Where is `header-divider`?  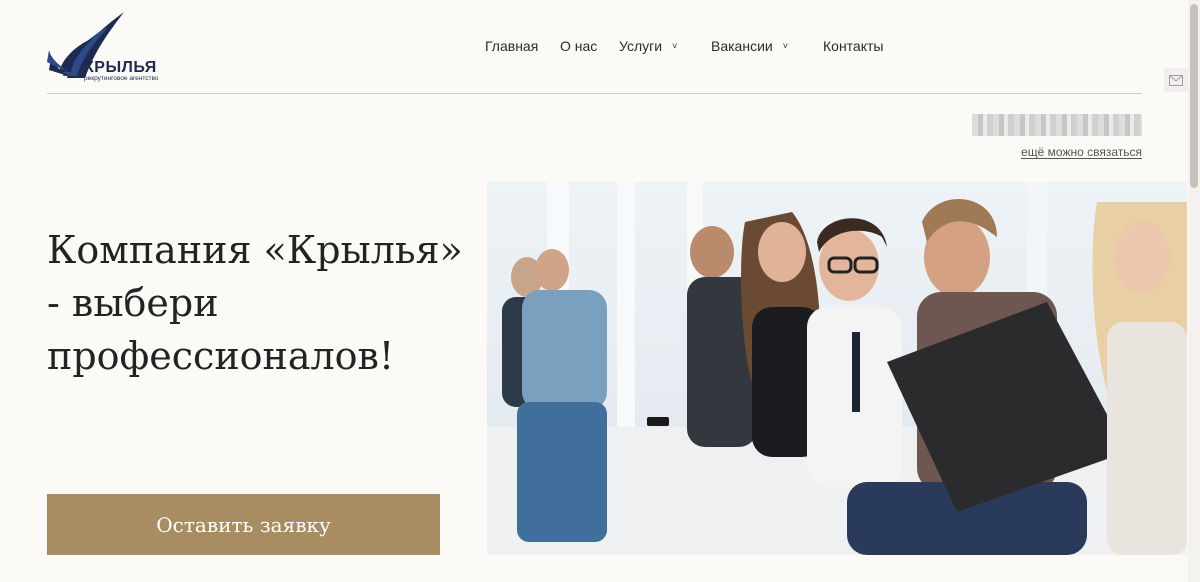
header-divider is located at coordinates (594, 93).